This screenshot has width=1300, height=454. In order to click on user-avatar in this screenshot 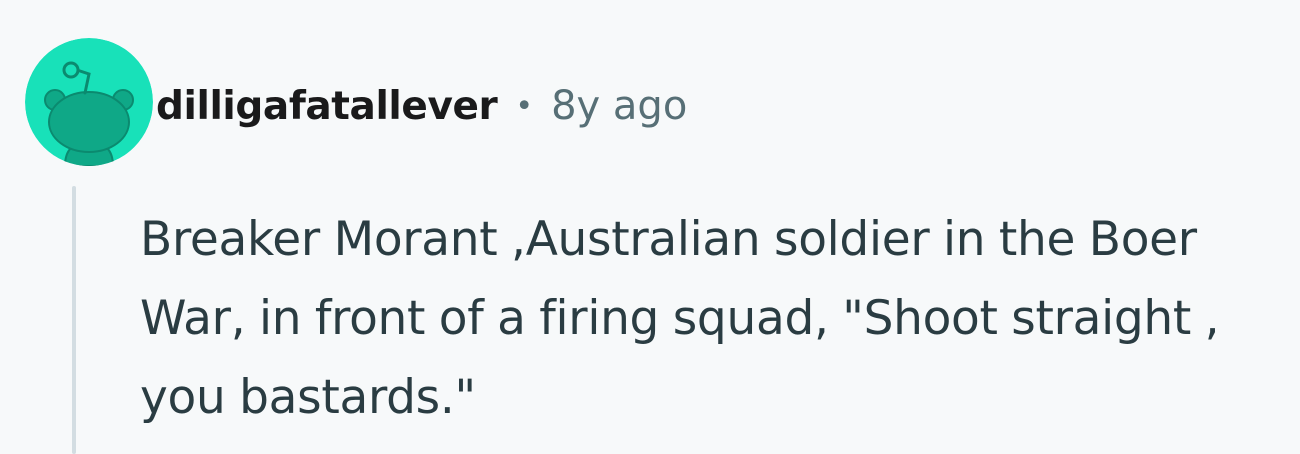, I will do `click(89, 102)`.